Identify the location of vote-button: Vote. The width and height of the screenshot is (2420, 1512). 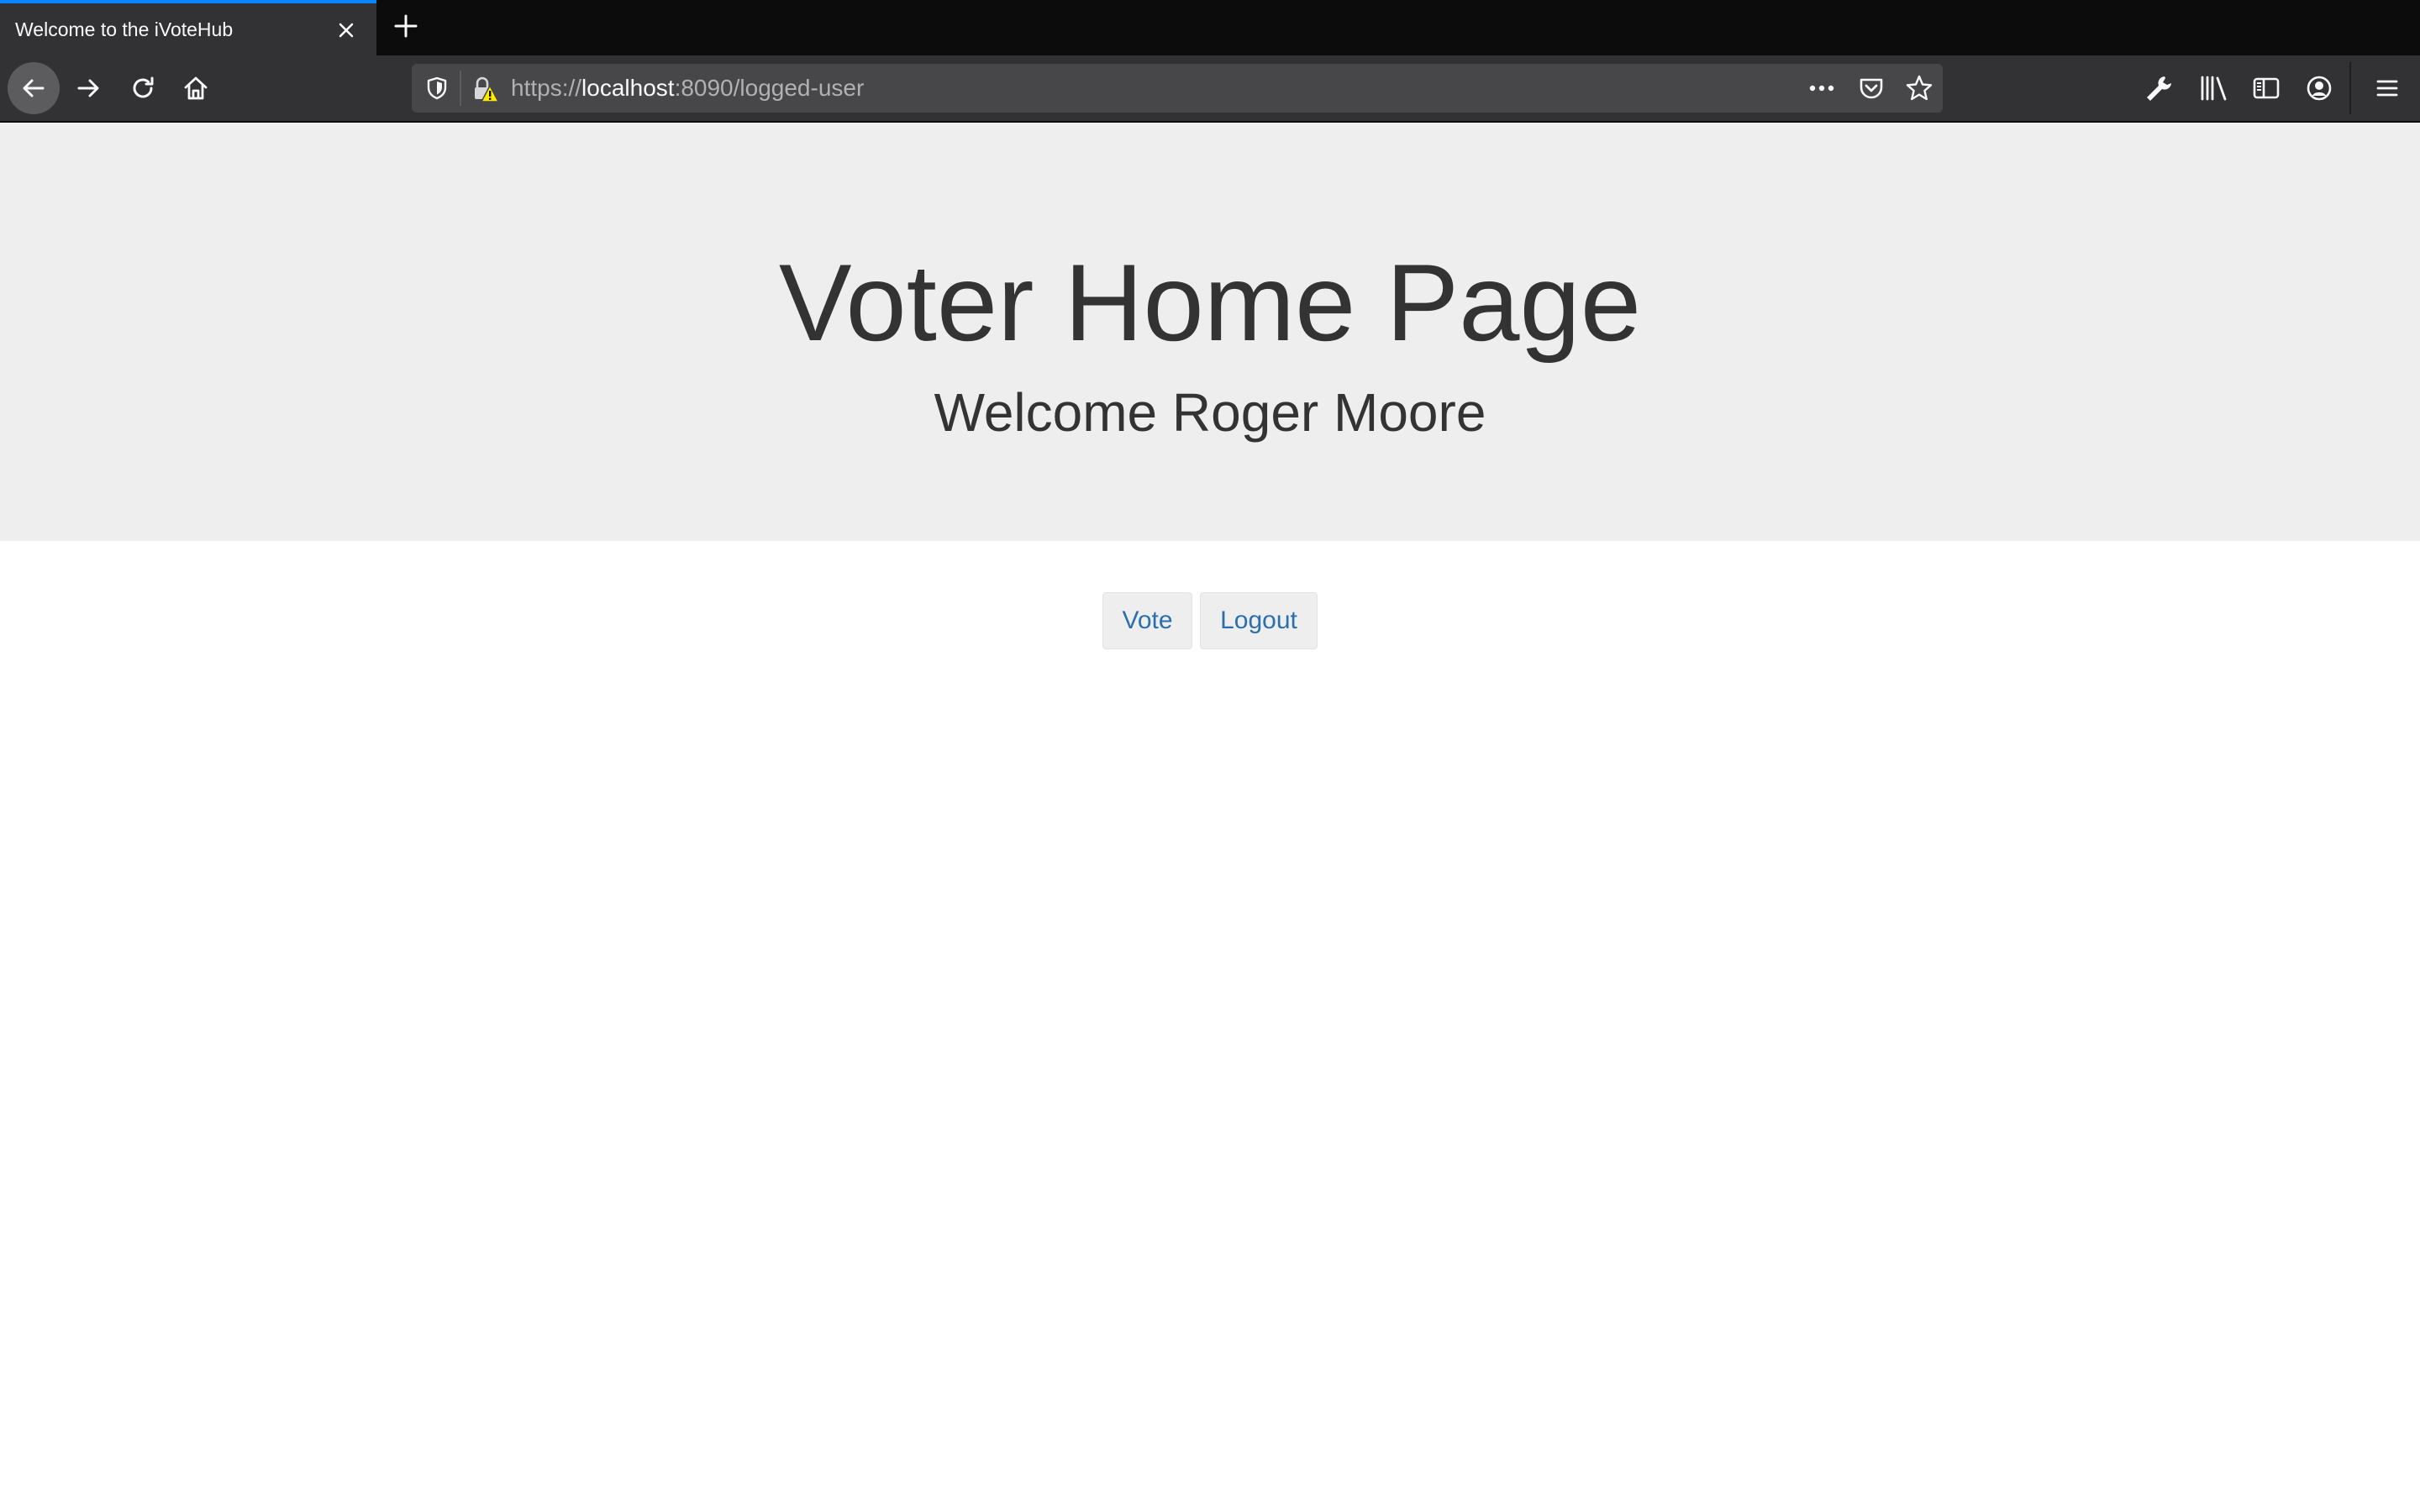
(1147, 620).